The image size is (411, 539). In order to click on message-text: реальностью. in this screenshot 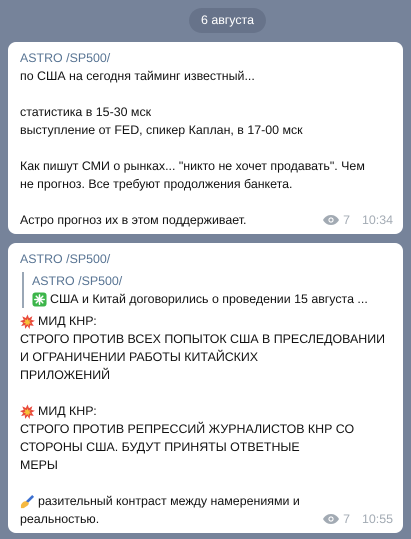, I will do `click(60, 519)`.